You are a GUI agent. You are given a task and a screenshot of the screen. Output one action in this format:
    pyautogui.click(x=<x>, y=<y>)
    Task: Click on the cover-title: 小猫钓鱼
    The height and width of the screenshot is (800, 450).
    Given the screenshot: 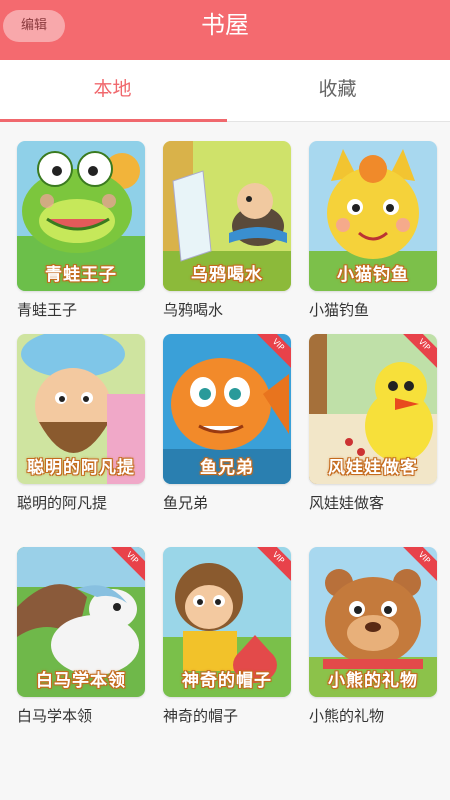 What is the action you would take?
    pyautogui.click(x=373, y=275)
    